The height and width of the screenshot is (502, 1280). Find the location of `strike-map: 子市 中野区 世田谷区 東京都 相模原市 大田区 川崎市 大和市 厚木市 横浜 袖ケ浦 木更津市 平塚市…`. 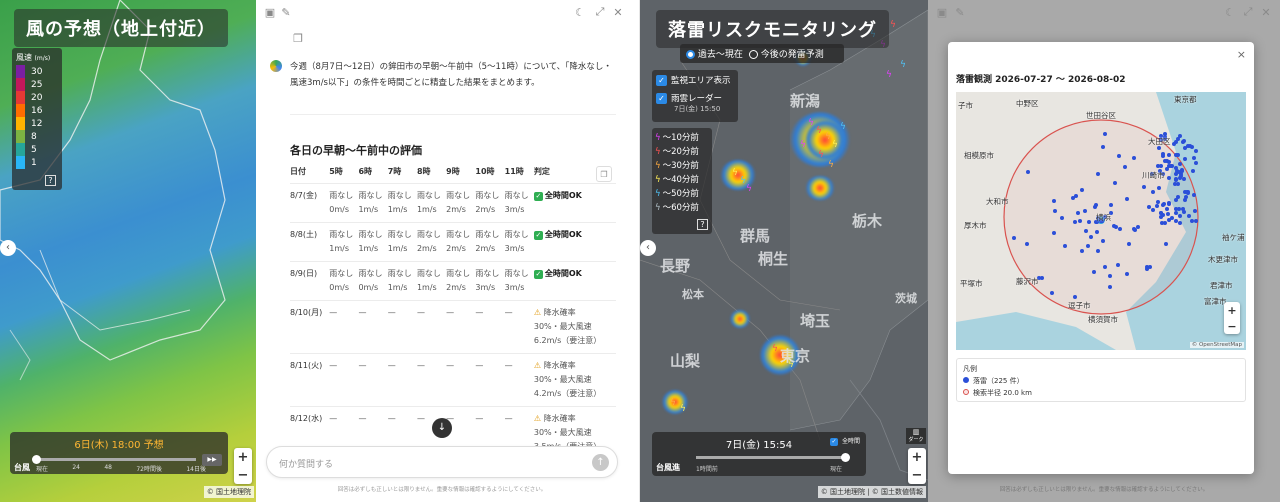

strike-map: 子市 中野区 世田谷区 東京都 相模原市 大田区 川崎市 大和市 厚木市 横浜 袖ケ浦 木更津市 平塚市… is located at coordinates (1101, 221).